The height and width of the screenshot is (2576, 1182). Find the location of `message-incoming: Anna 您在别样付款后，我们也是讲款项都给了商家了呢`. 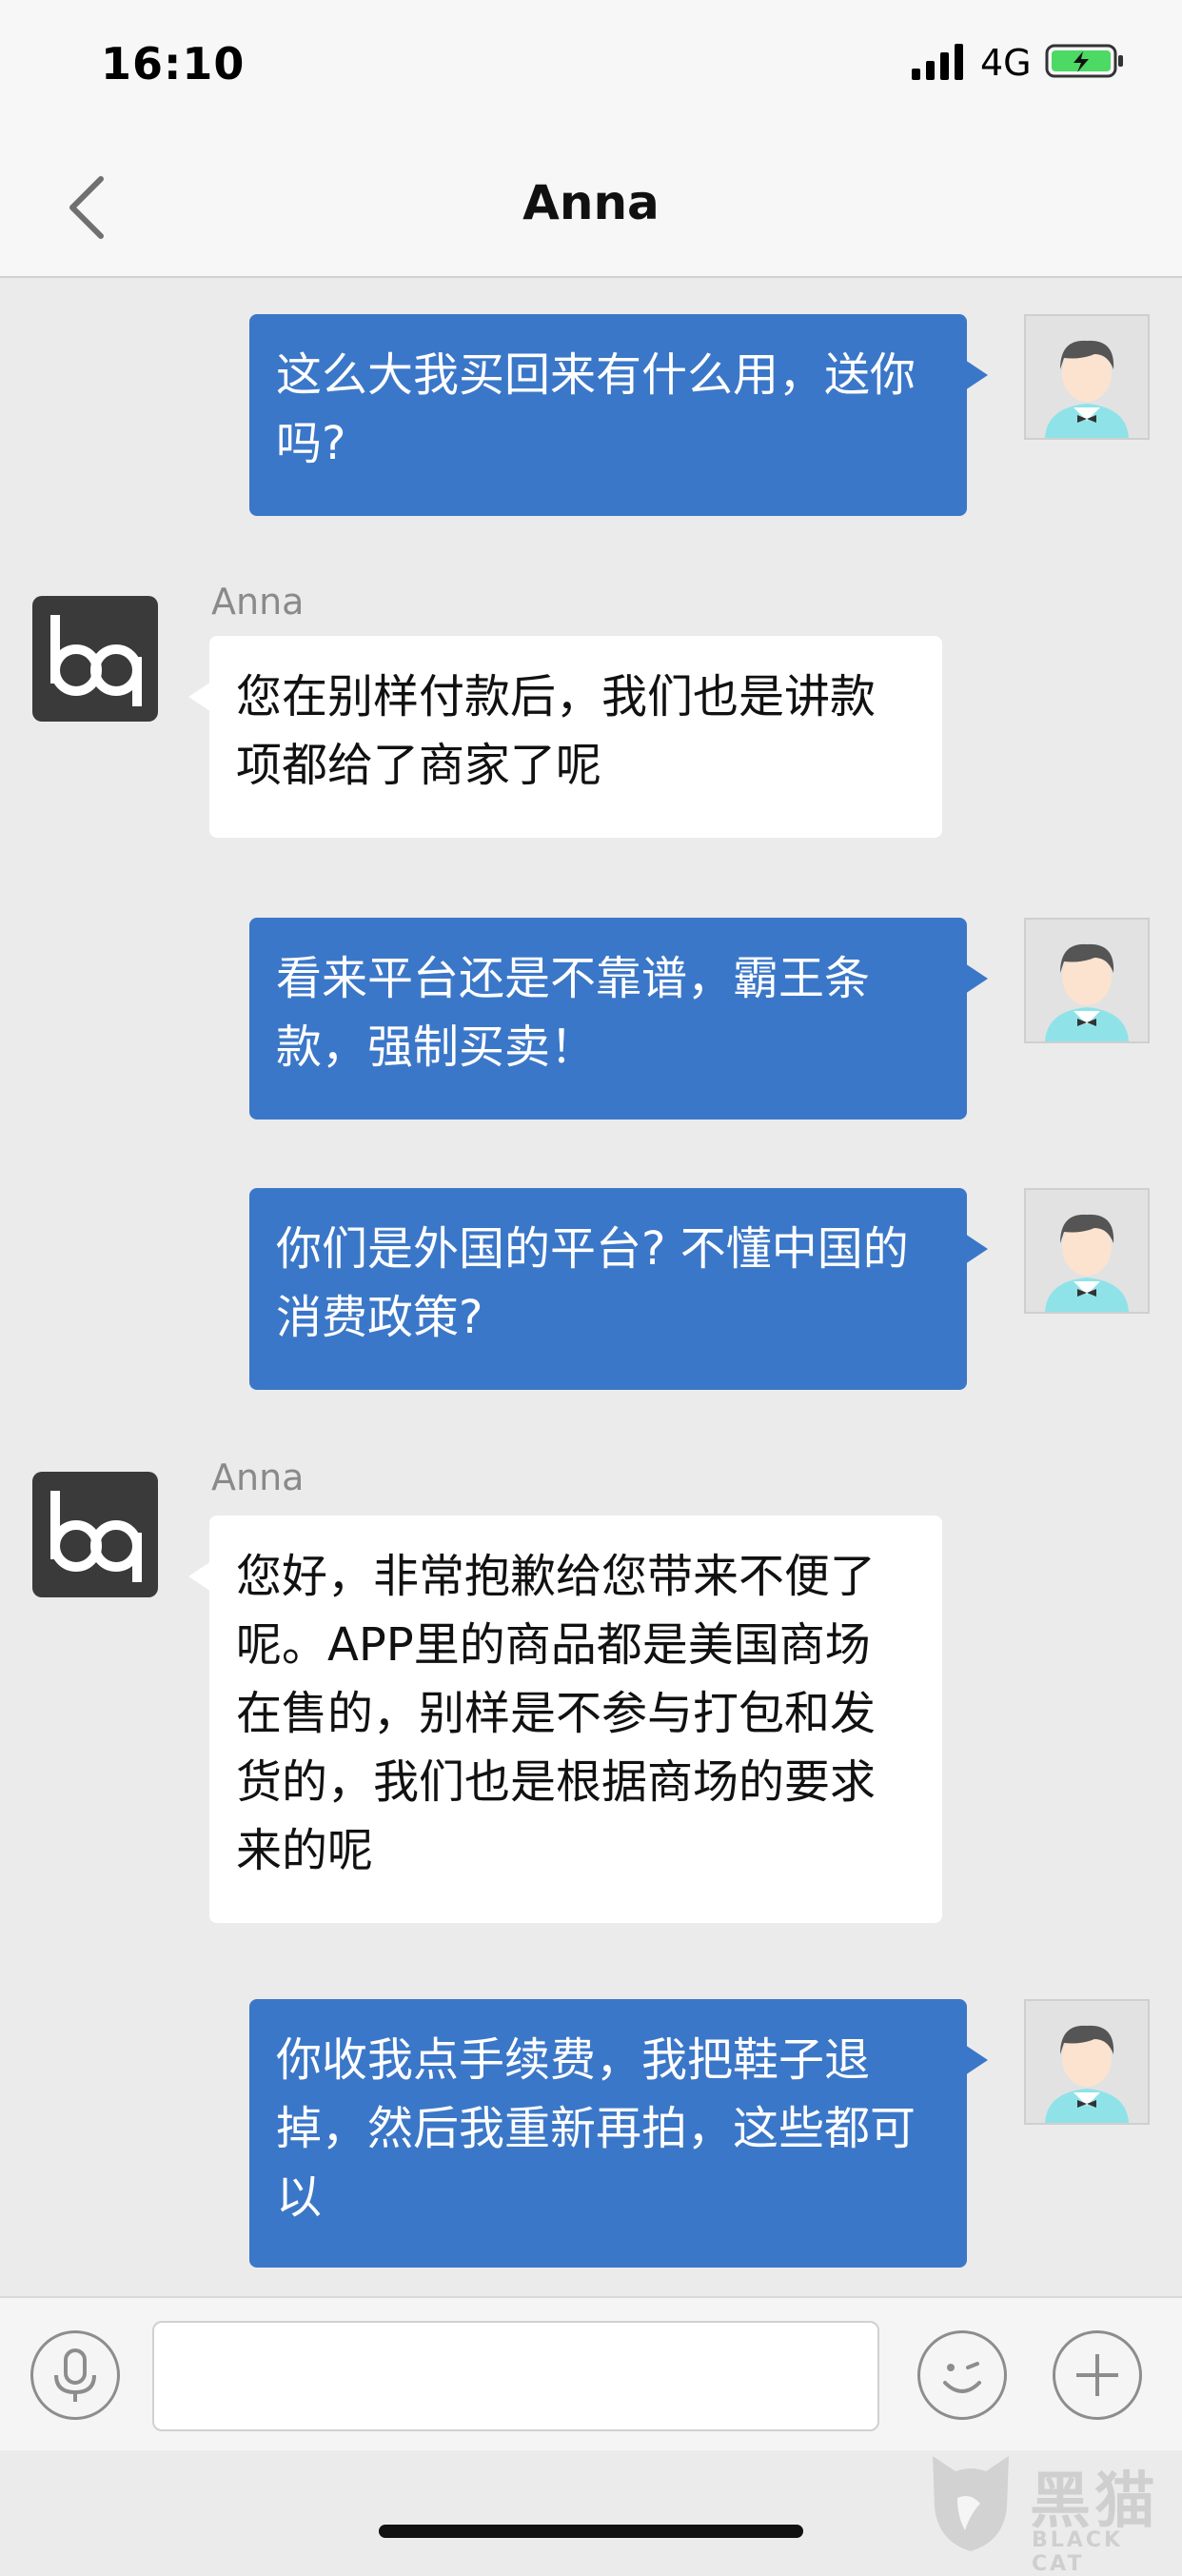

message-incoming: Anna 您在别样付款后，我们也是讲款项都给了商家了呢 is located at coordinates (591, 716).